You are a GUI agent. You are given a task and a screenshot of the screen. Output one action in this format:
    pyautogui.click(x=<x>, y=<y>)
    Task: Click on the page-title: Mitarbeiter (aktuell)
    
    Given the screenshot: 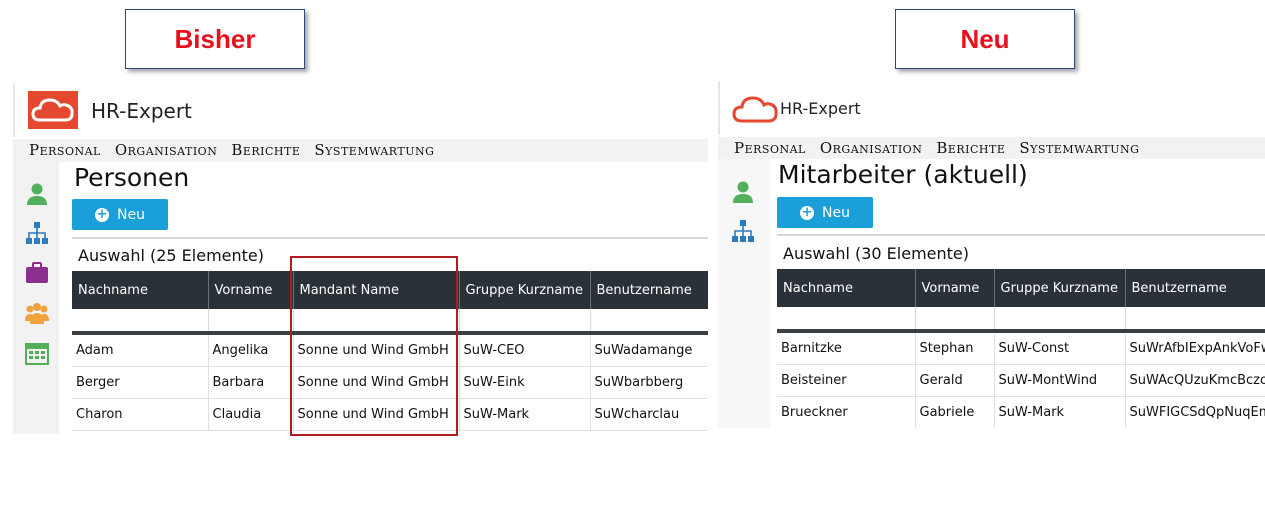 What is the action you would take?
    pyautogui.click(x=903, y=174)
    